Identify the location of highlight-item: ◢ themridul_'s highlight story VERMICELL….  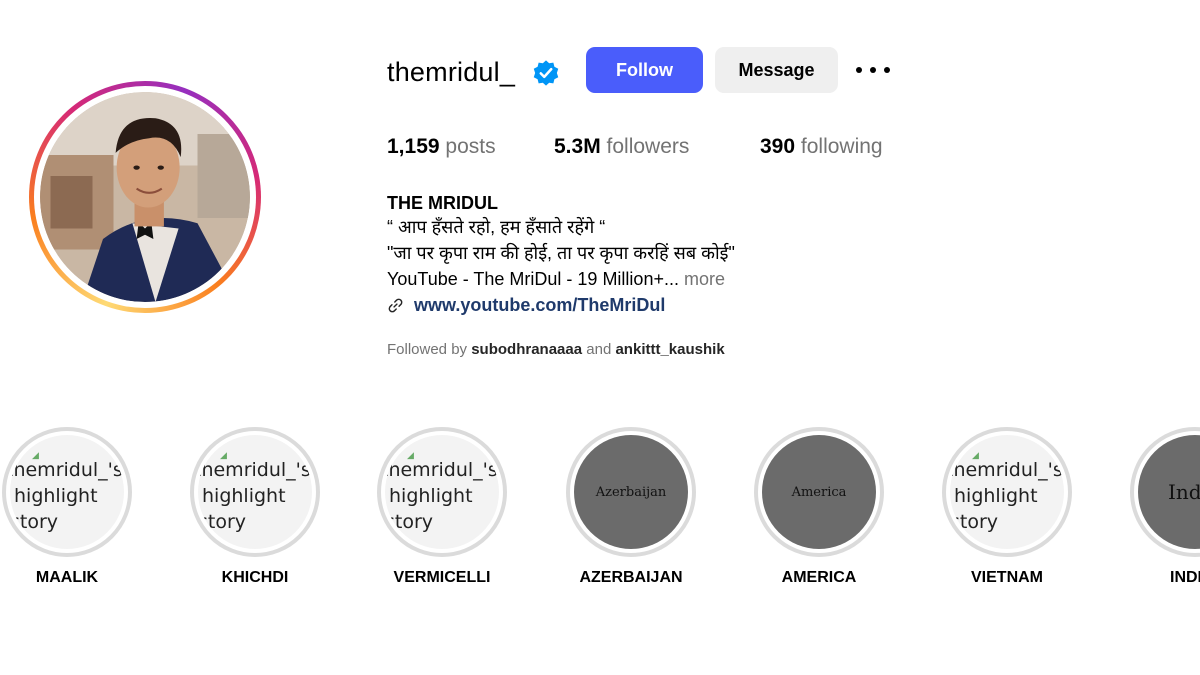
(442, 507).